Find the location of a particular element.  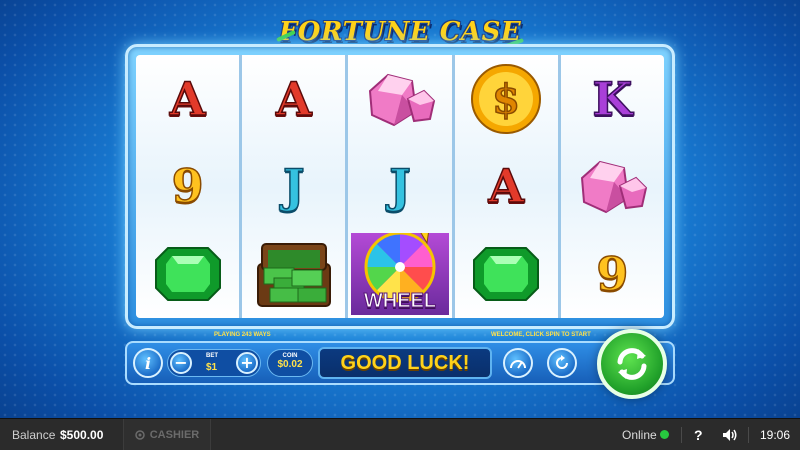

wheel-label: WHEEL is located at coordinates (400, 300).